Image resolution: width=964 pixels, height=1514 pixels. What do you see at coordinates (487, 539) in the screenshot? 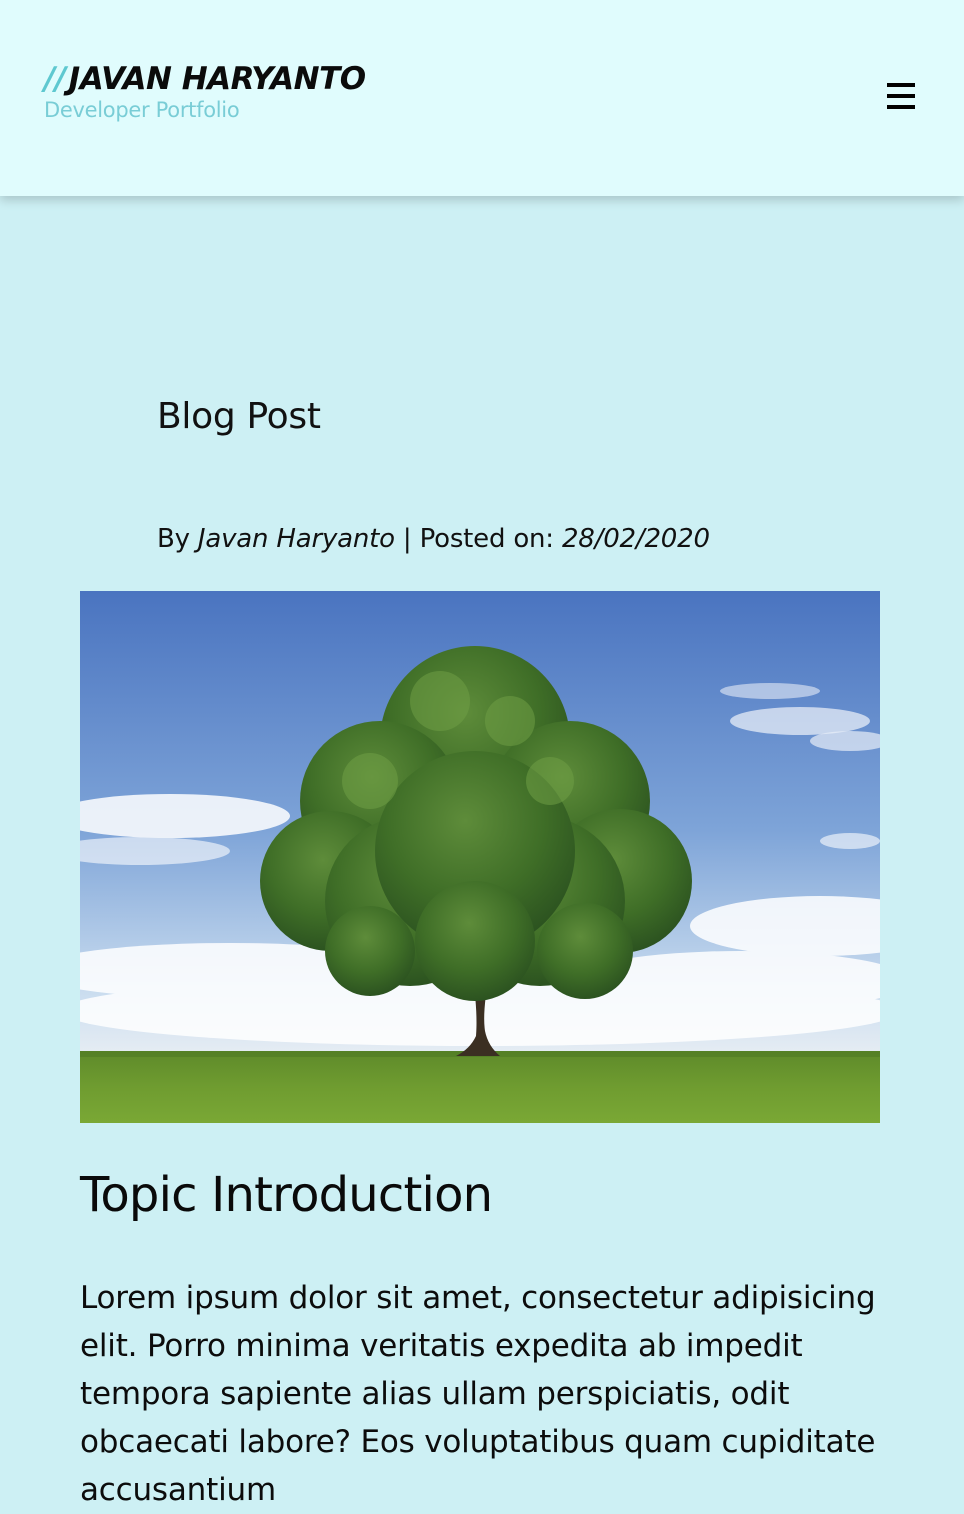
I see `posted-label: Posted on:` at bounding box center [487, 539].